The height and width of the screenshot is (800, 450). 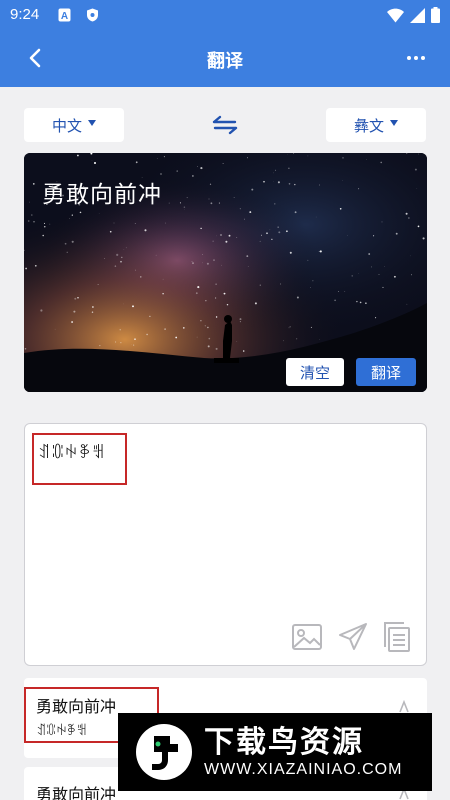 What do you see at coordinates (395, 15) in the screenshot?
I see `wifi-icon` at bounding box center [395, 15].